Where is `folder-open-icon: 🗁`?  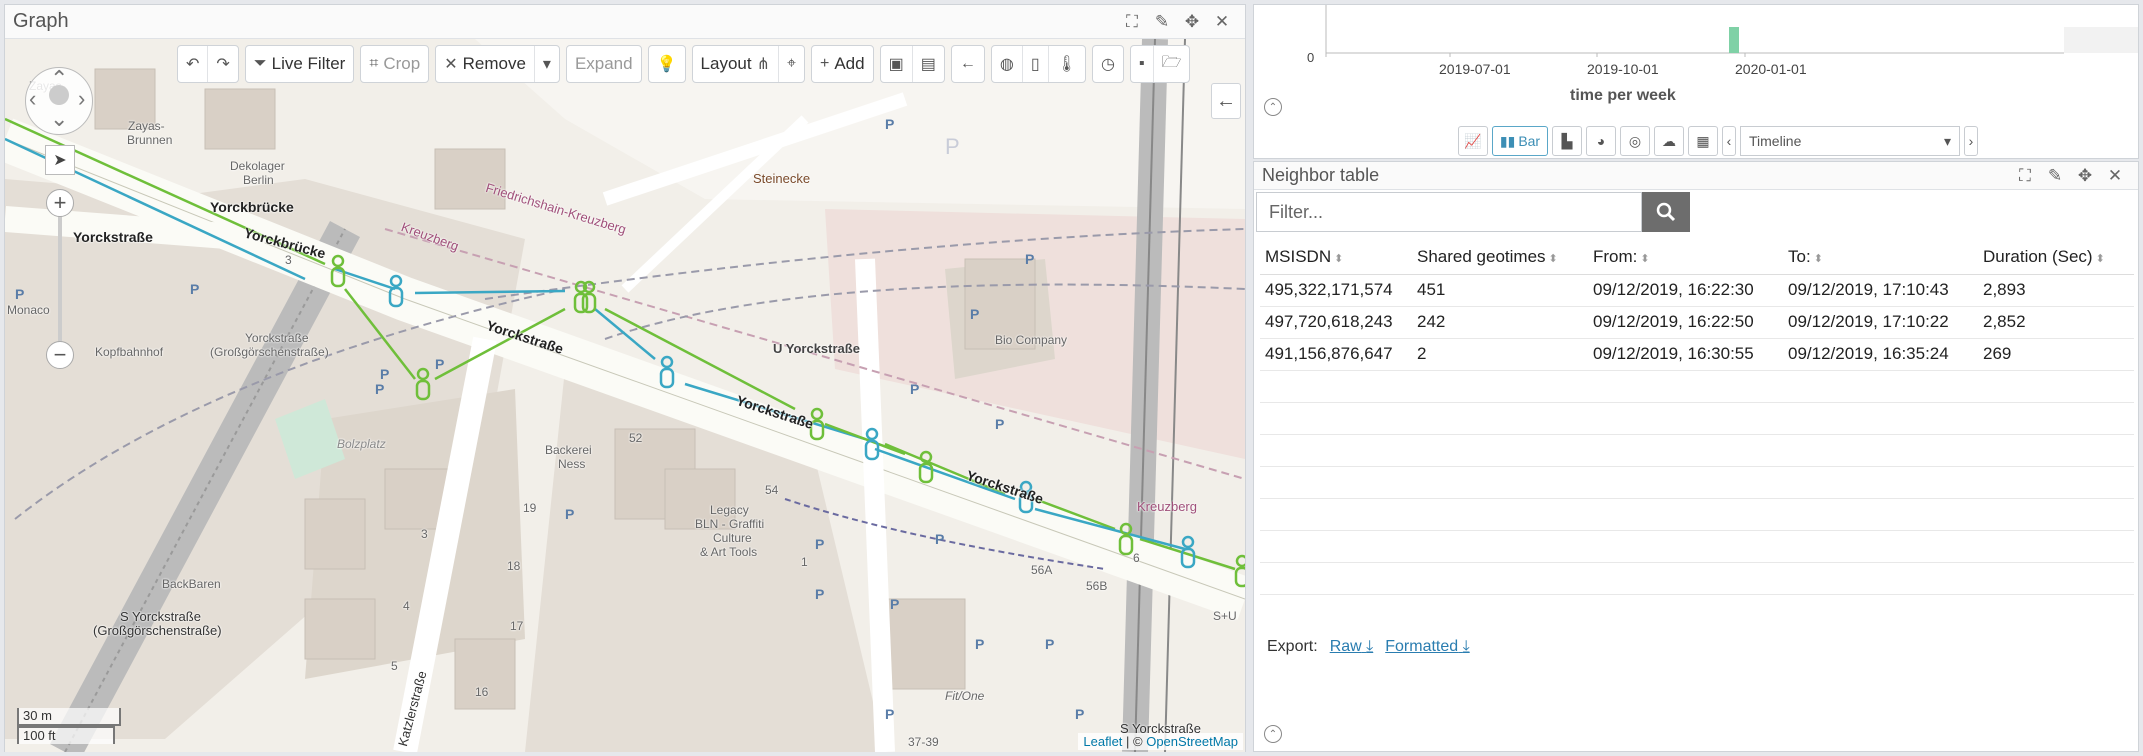 folder-open-icon: 🗁 is located at coordinates (1172, 64).